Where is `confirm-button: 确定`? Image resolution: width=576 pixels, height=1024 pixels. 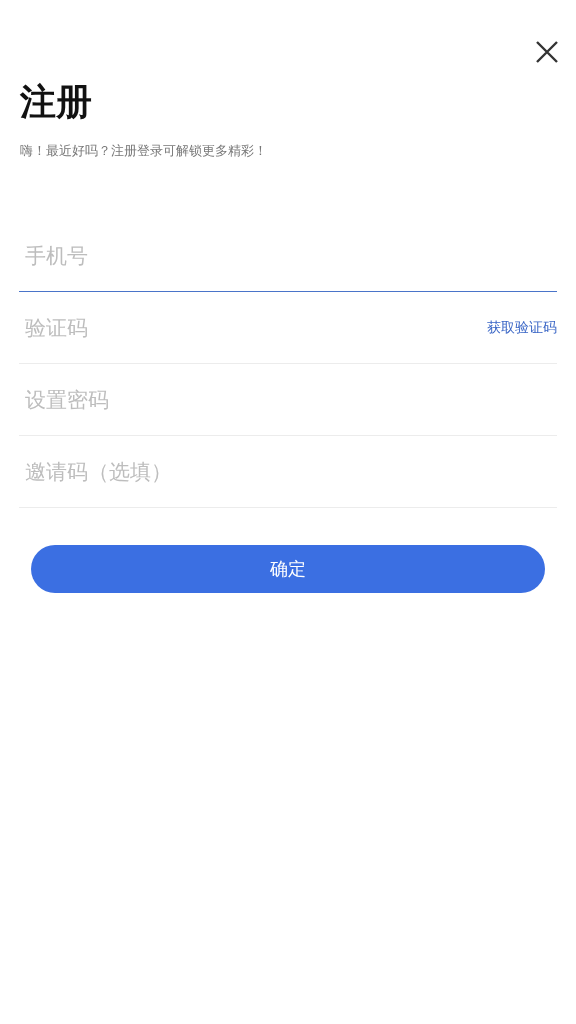 confirm-button: 确定 is located at coordinates (288, 569).